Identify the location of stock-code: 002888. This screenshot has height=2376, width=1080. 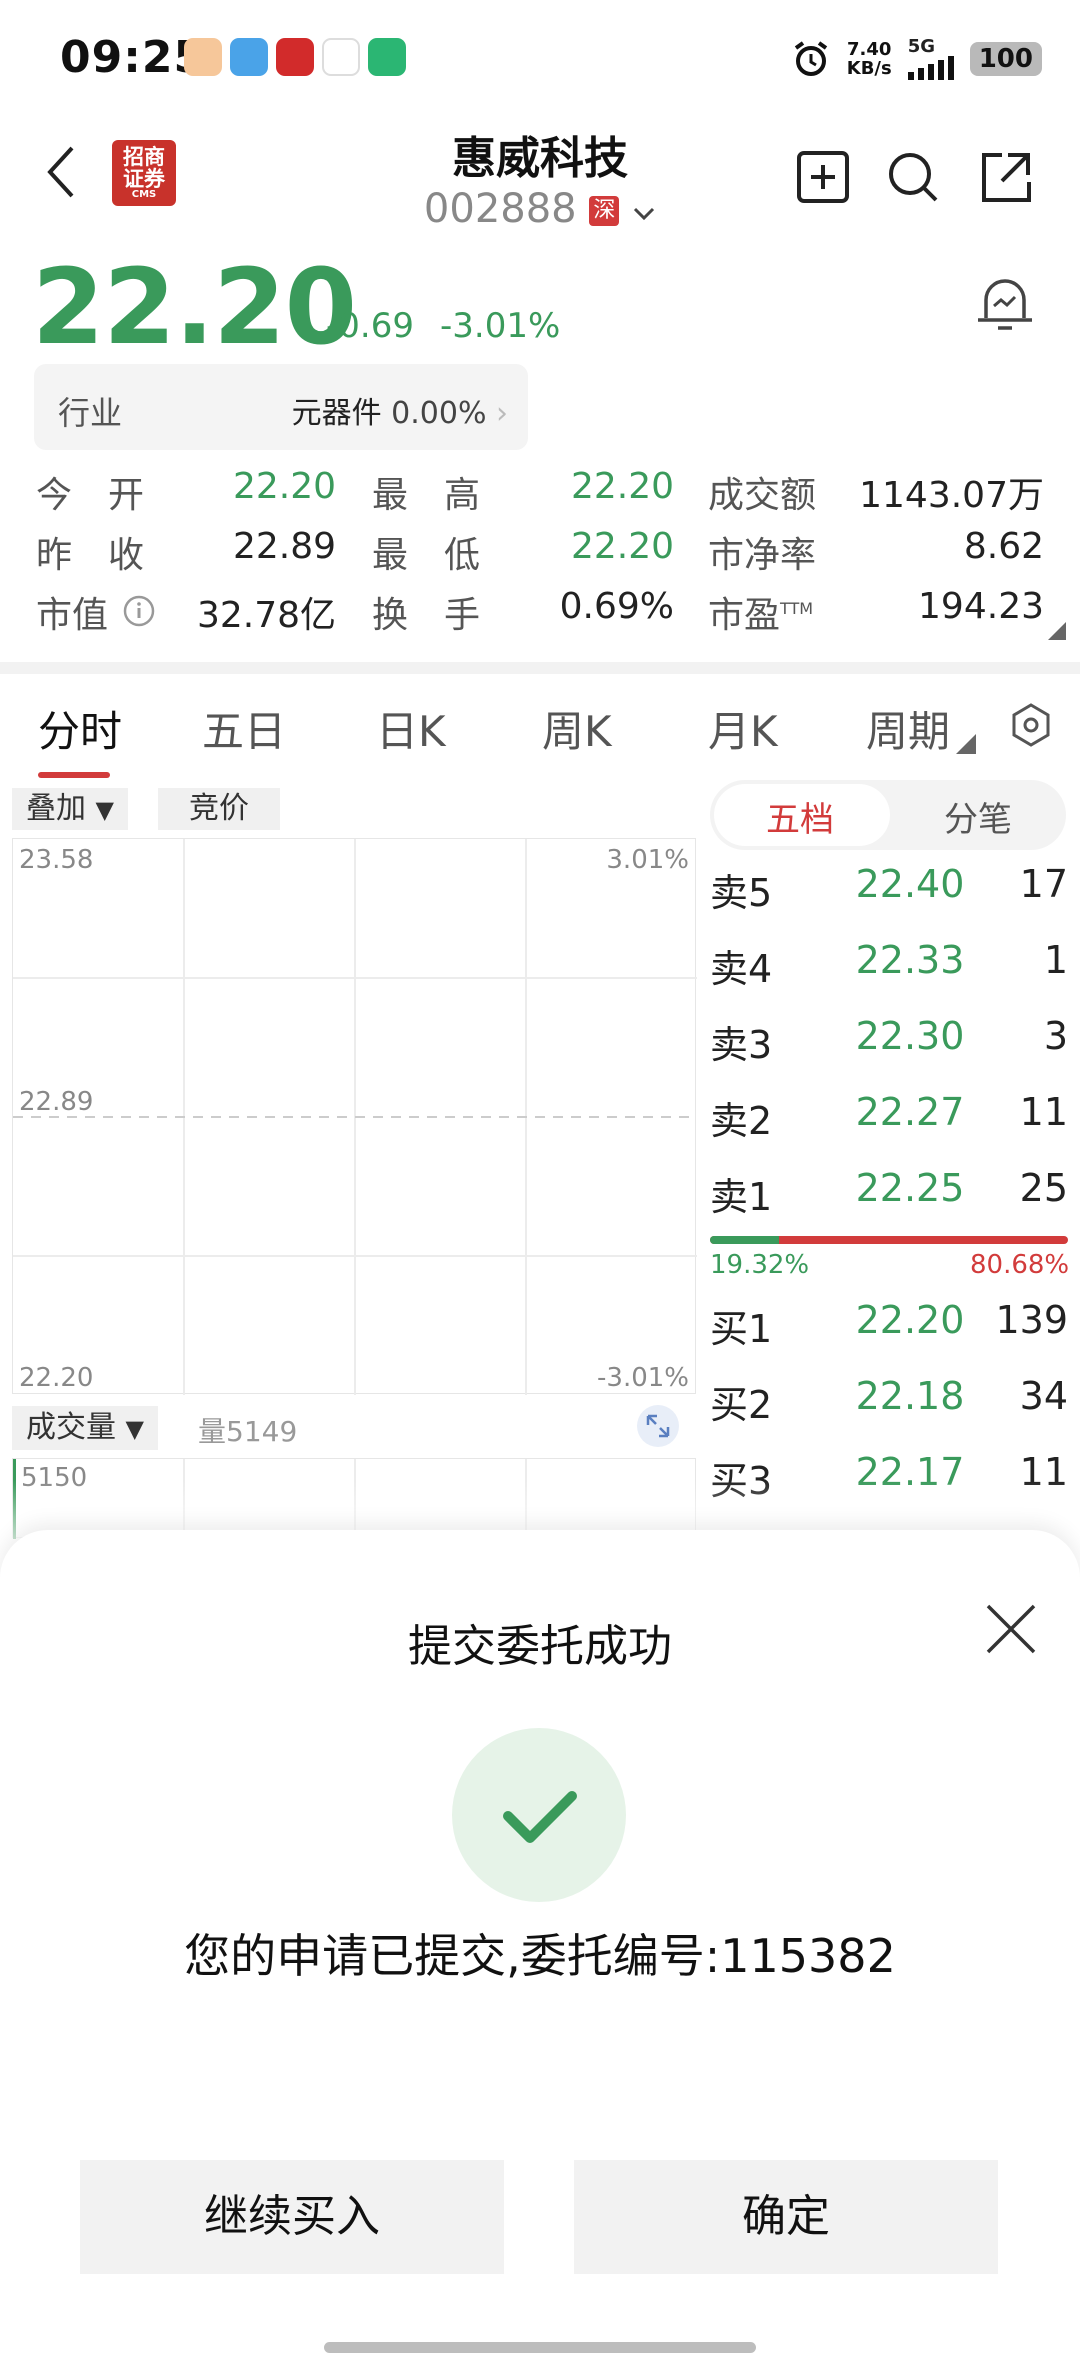
(500, 209).